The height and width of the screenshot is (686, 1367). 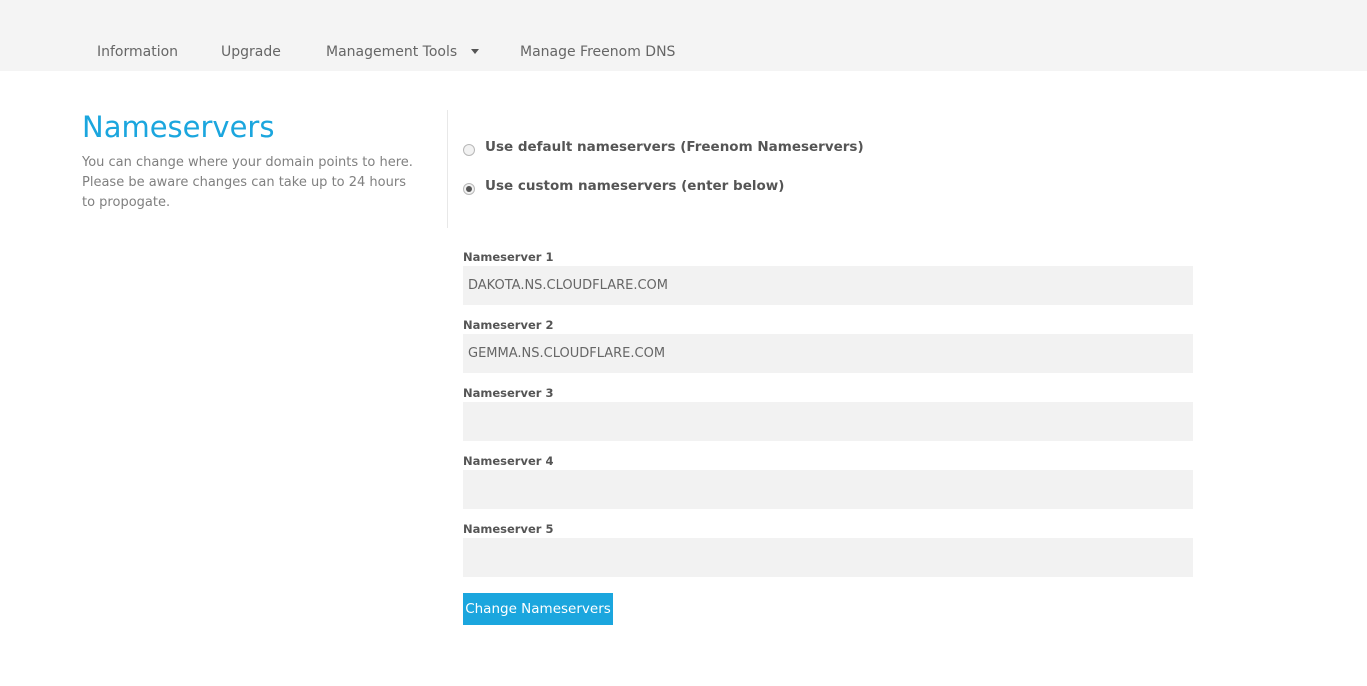 I want to click on nav-item-management-tools: Management Tools, so click(x=403, y=52).